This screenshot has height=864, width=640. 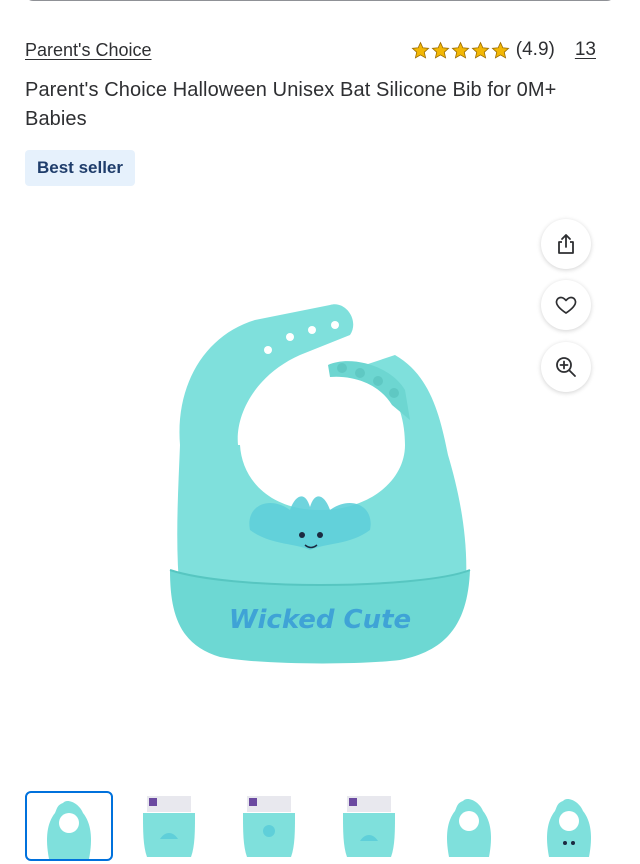 I want to click on heart-icon, so click(x=566, y=305).